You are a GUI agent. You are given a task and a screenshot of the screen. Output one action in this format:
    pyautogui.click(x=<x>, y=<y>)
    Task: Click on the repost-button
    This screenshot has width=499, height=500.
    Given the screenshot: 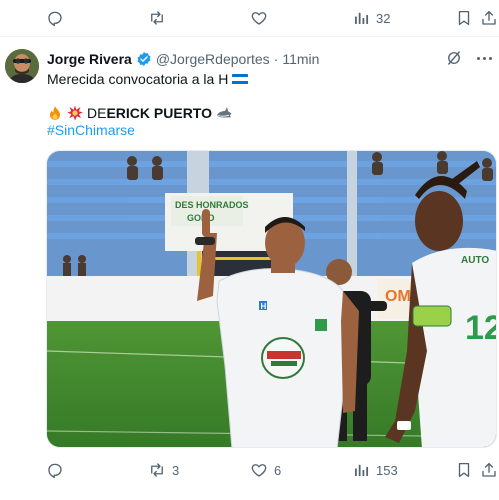 What is the action you would take?
    pyautogui.click(x=160, y=18)
    